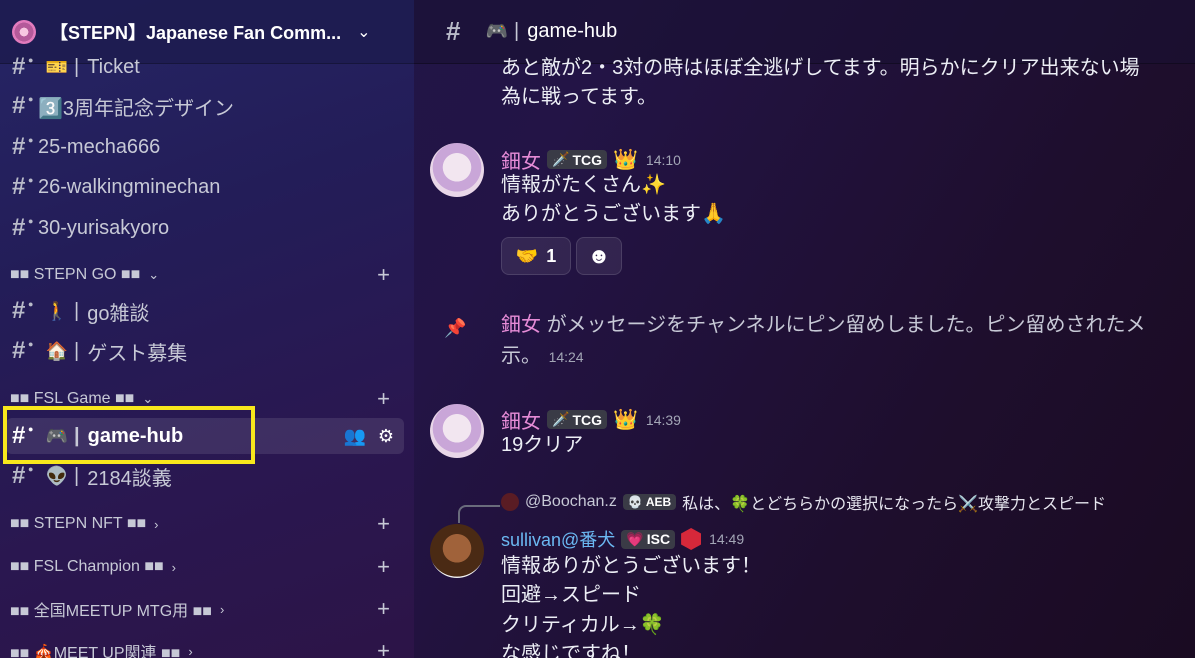 The height and width of the screenshot is (658, 1195). I want to click on channel-label: game-hub, so click(135, 435).